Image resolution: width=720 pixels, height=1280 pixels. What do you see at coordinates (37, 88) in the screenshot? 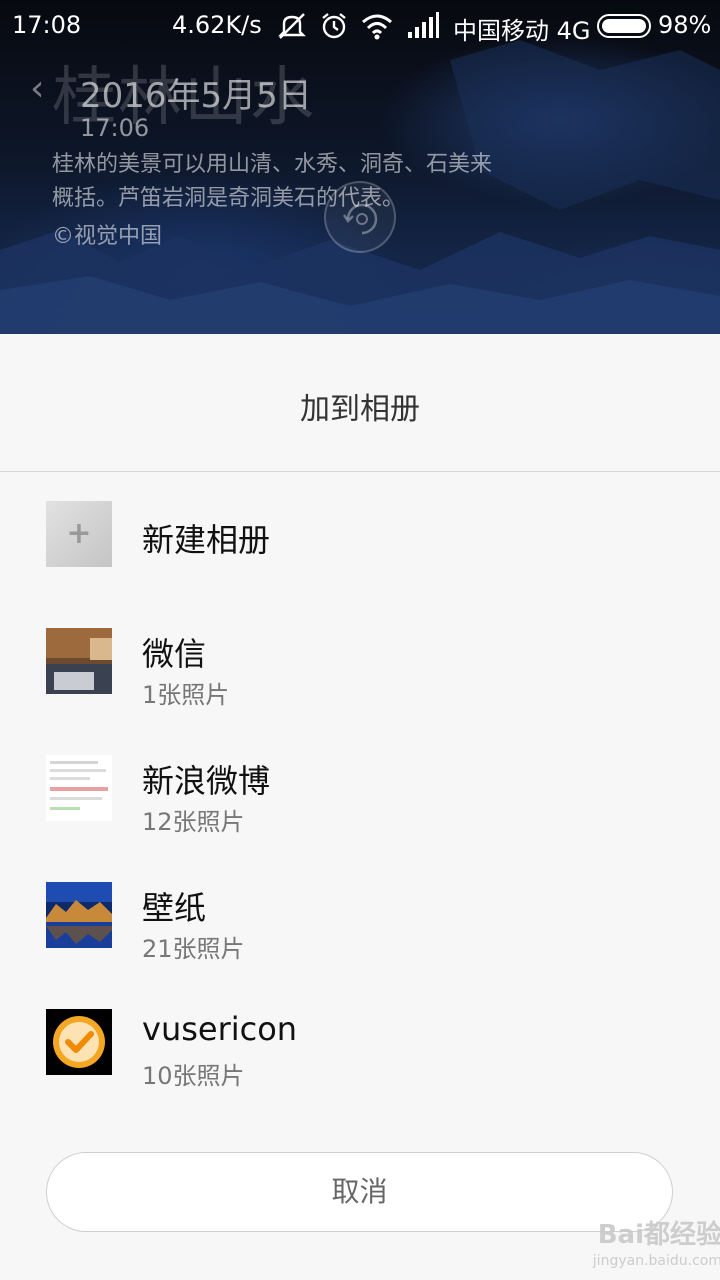
I see `back-chevron-icon: ‹` at bounding box center [37, 88].